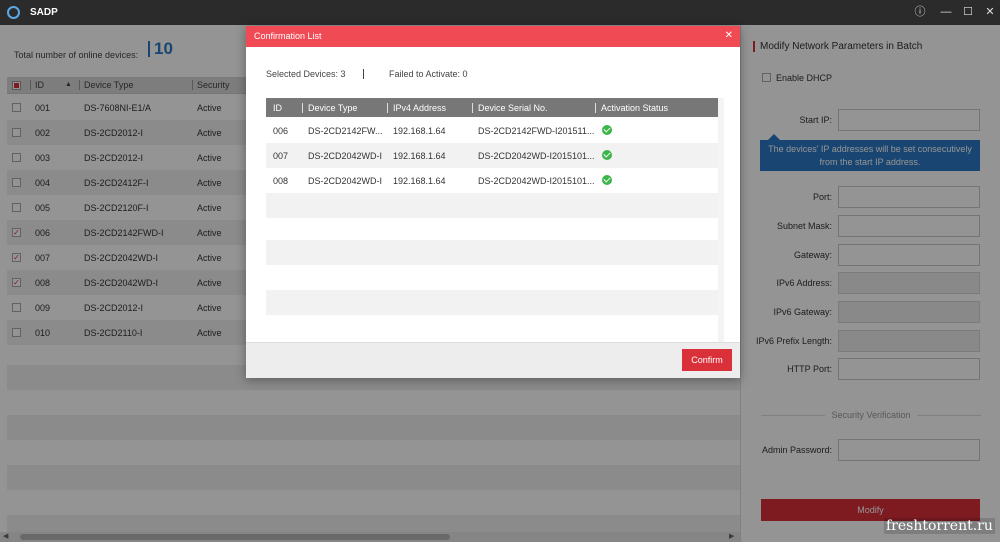 The width and height of the screenshot is (1000, 542). Describe the element at coordinates (968, 12) in the screenshot. I see `maximize-icon: ☐` at that location.